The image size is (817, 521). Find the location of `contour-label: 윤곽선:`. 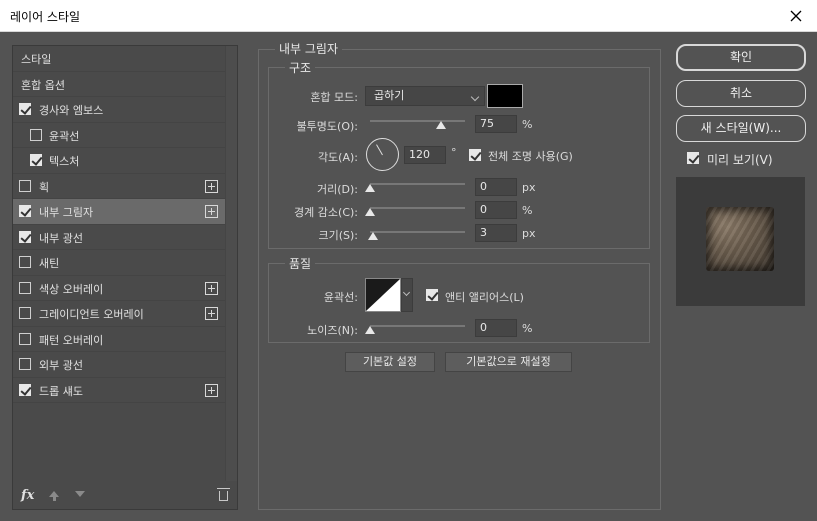

contour-label: 윤곽선: is located at coordinates (340, 297).